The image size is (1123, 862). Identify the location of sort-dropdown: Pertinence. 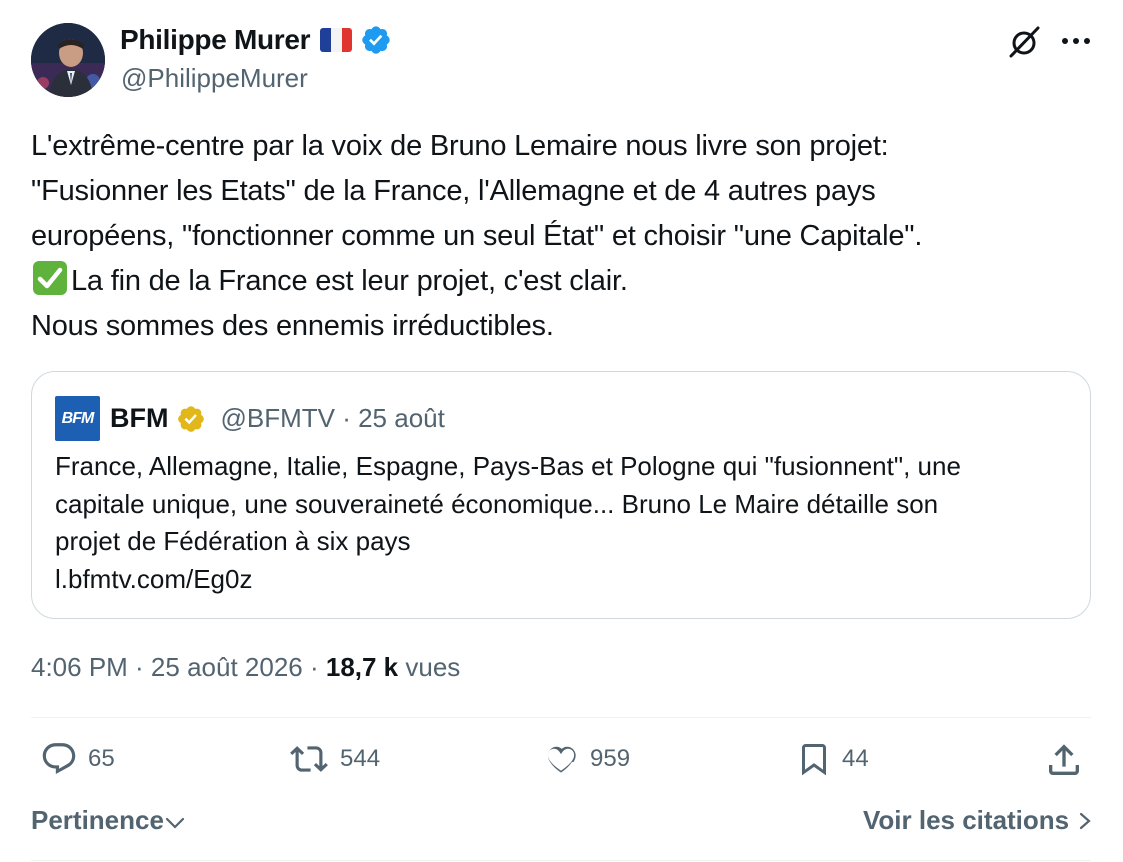
(108, 820).